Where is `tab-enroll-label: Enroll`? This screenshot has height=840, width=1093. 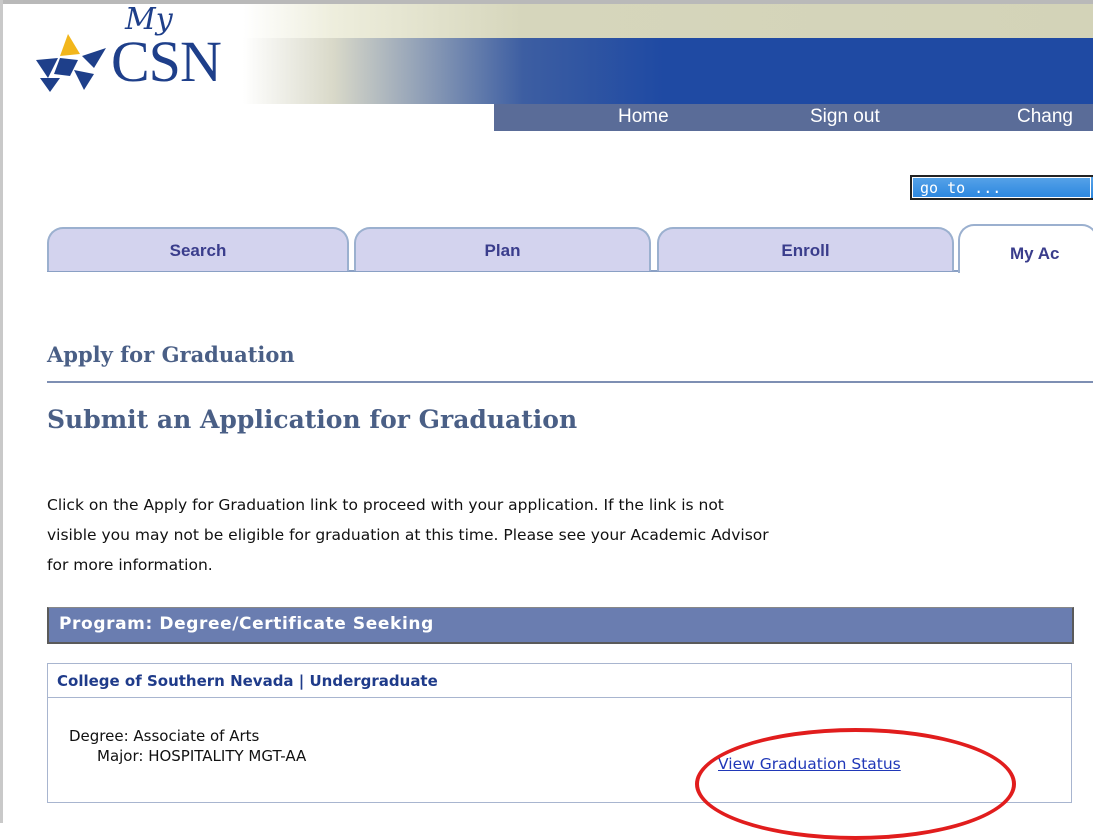
tab-enroll-label: Enroll is located at coordinates (805, 250).